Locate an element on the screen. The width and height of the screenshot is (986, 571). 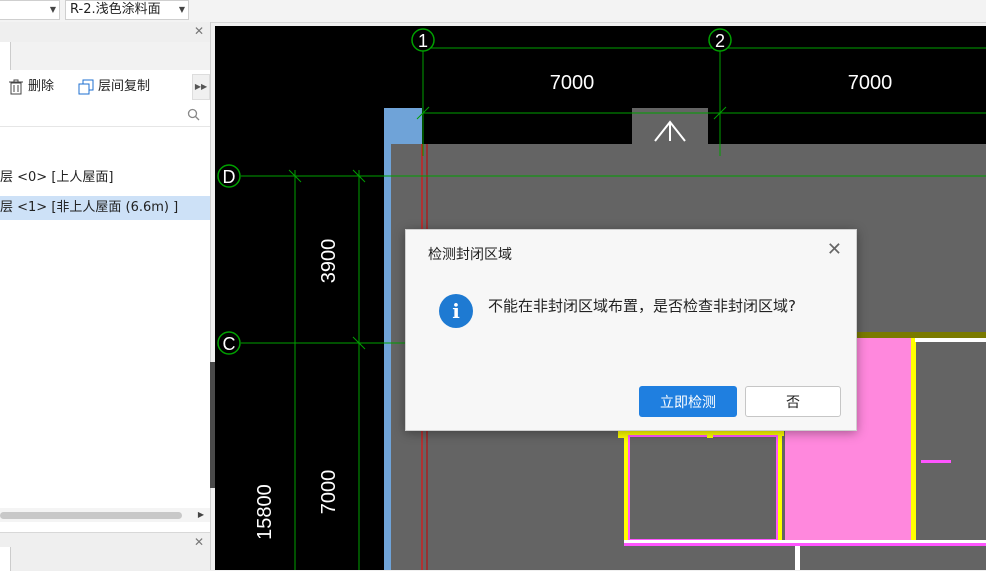
copy-icon is located at coordinates (86, 87).